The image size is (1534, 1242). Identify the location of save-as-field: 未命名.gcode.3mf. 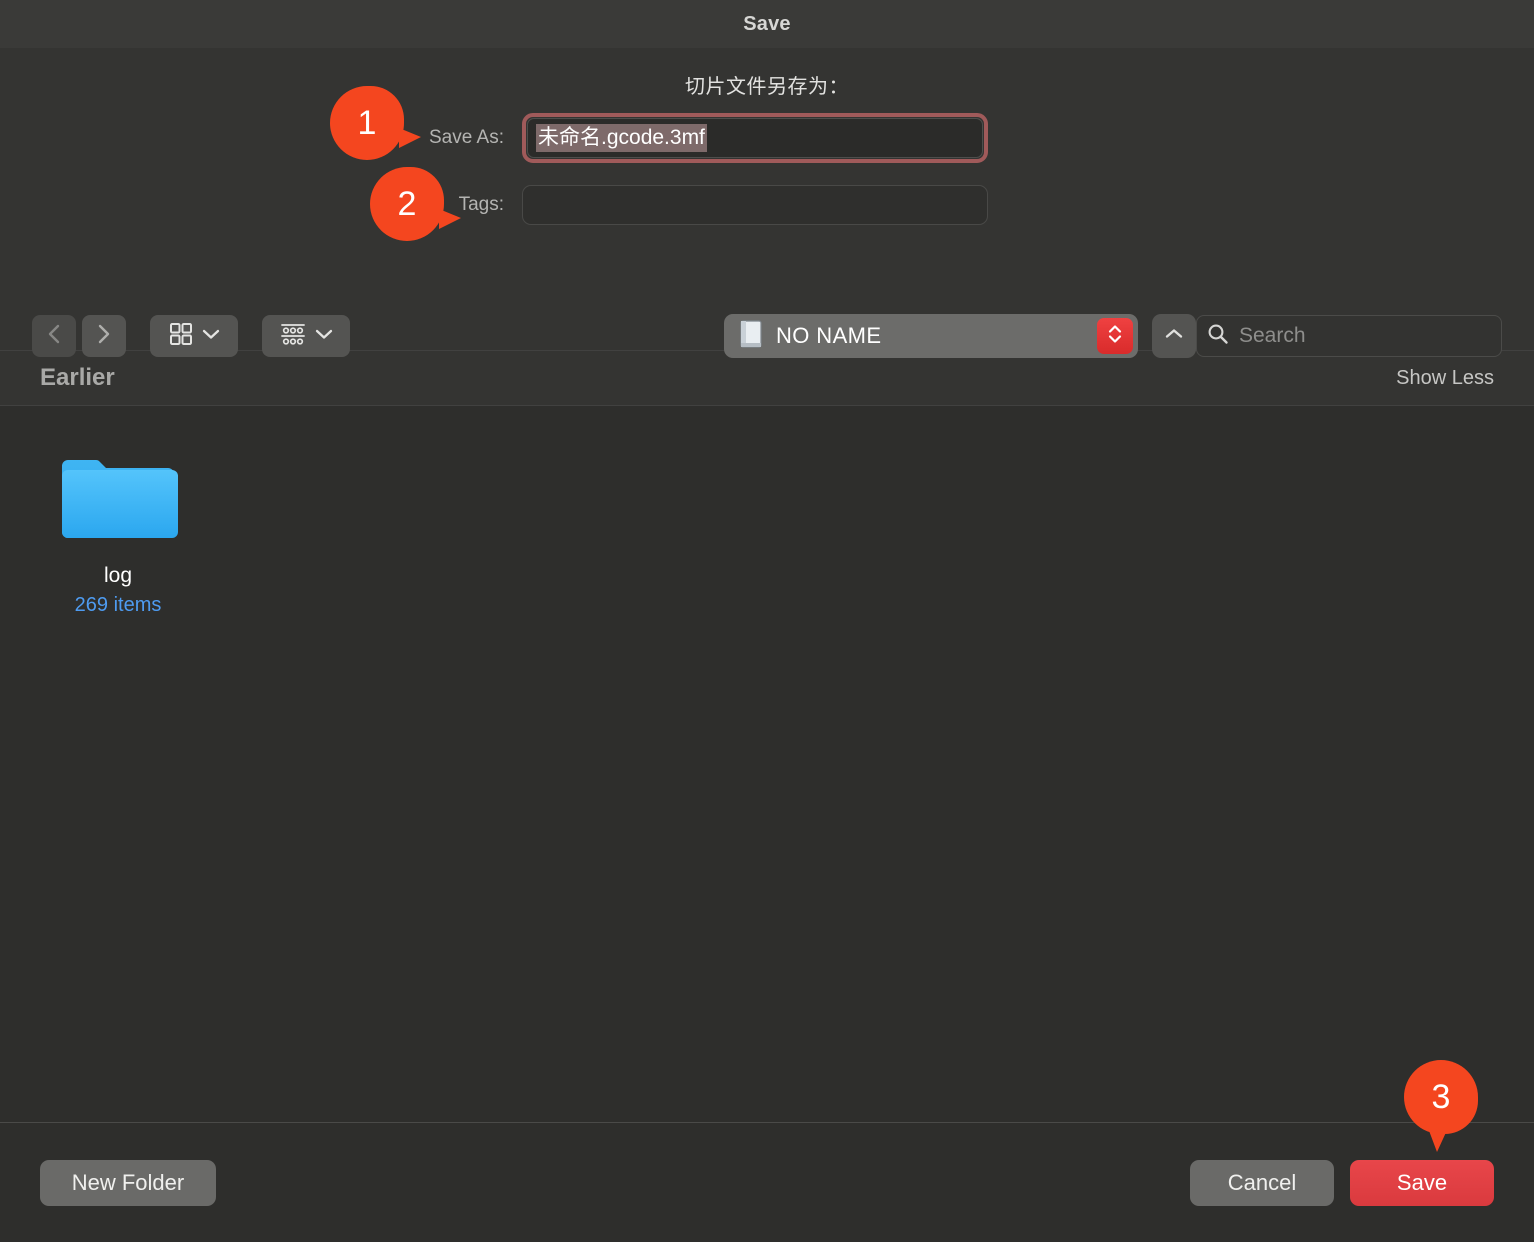
(755, 138).